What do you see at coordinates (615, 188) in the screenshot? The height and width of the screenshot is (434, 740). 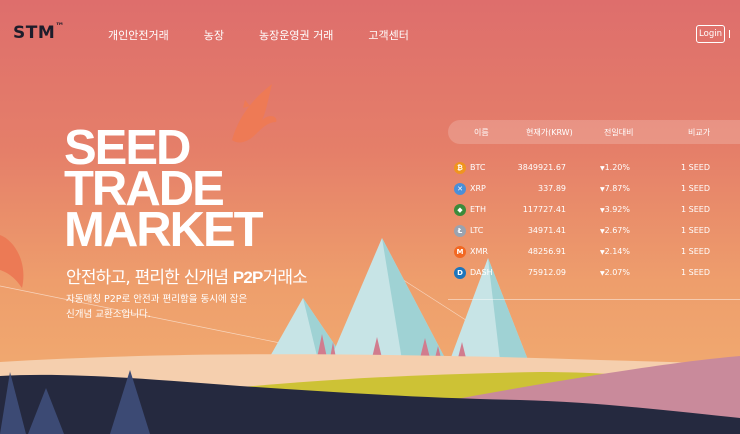 I see `coin-change: -7.87%` at bounding box center [615, 188].